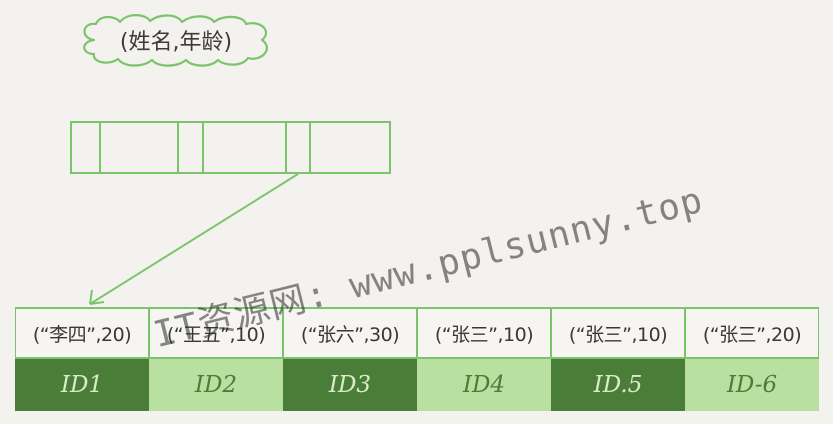 The image size is (833, 424). I want to click on leaf-entry: (“李四”,20) ID1, so click(82, 359).